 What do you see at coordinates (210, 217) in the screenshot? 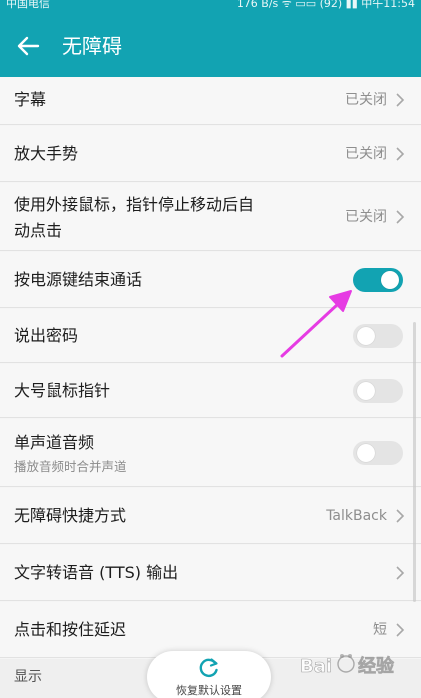
I see `setting-auto-click: 使用外接鼠标，指针停止移动后自 动点击 已关闭` at bounding box center [210, 217].